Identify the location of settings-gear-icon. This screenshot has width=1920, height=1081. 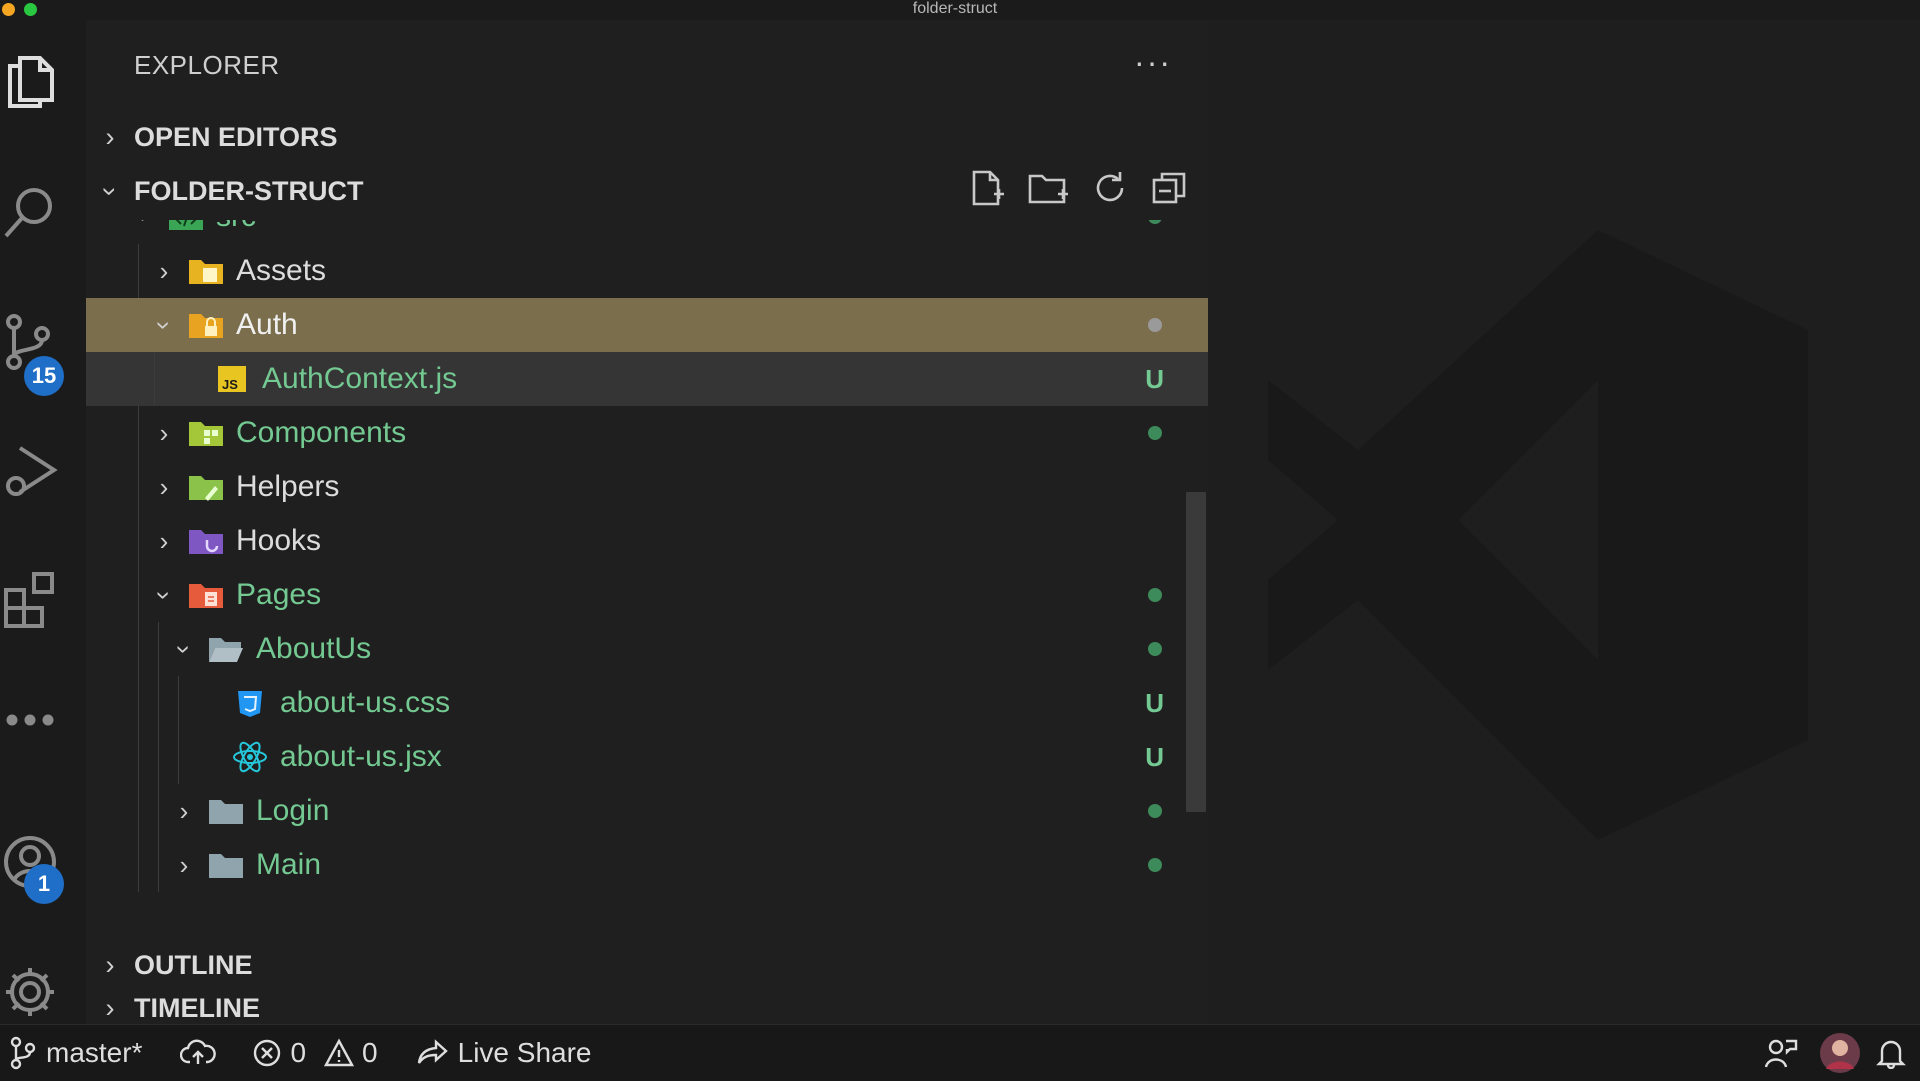
(30, 992).